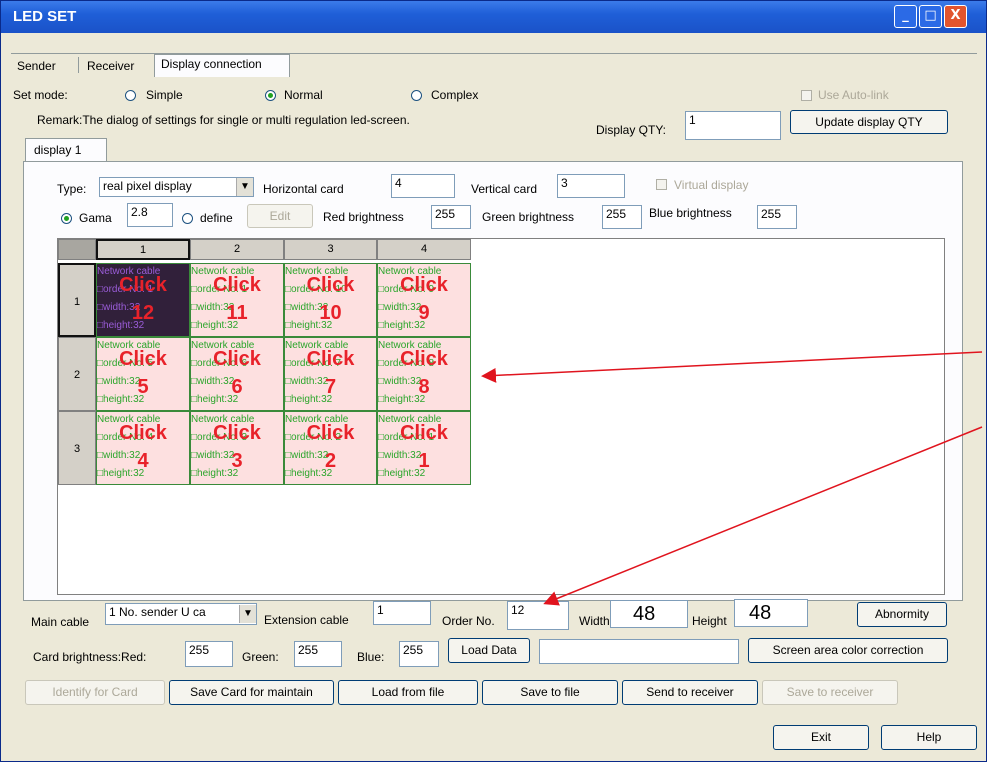  Describe the element at coordinates (732, 367) in the screenshot. I see `arrow-to-grid` at that location.